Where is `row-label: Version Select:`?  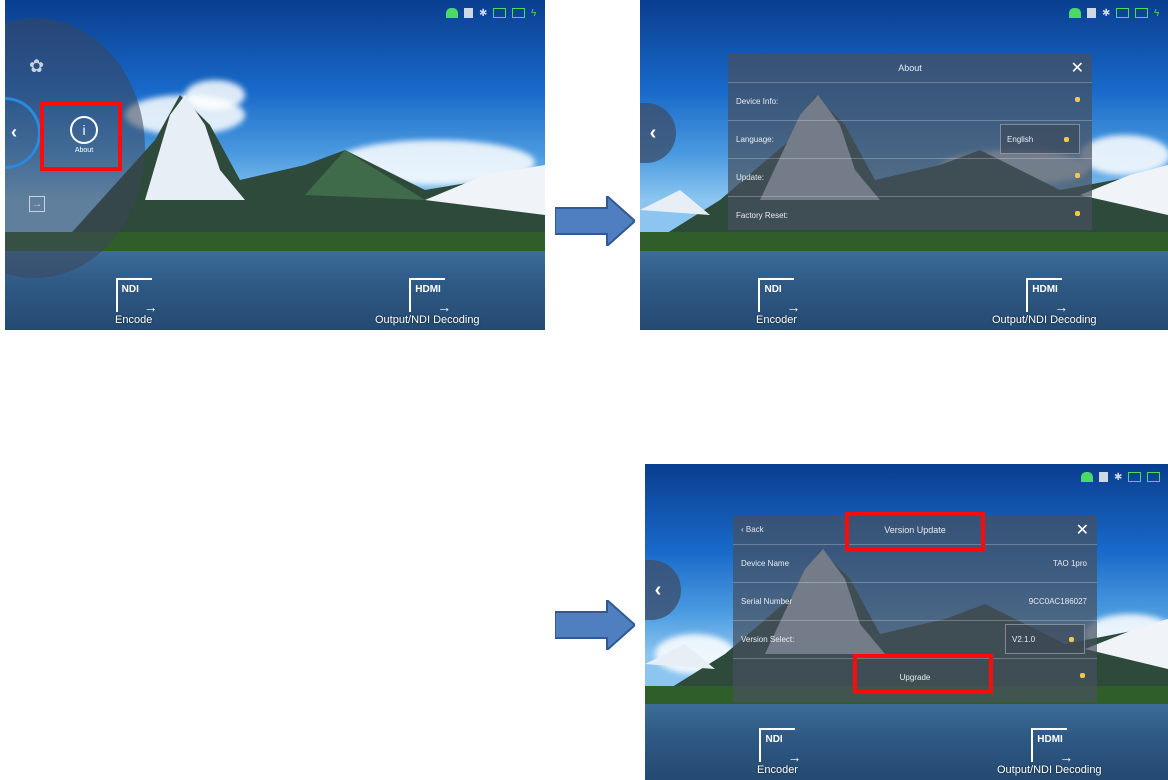 row-label: Version Select: is located at coordinates (768, 639).